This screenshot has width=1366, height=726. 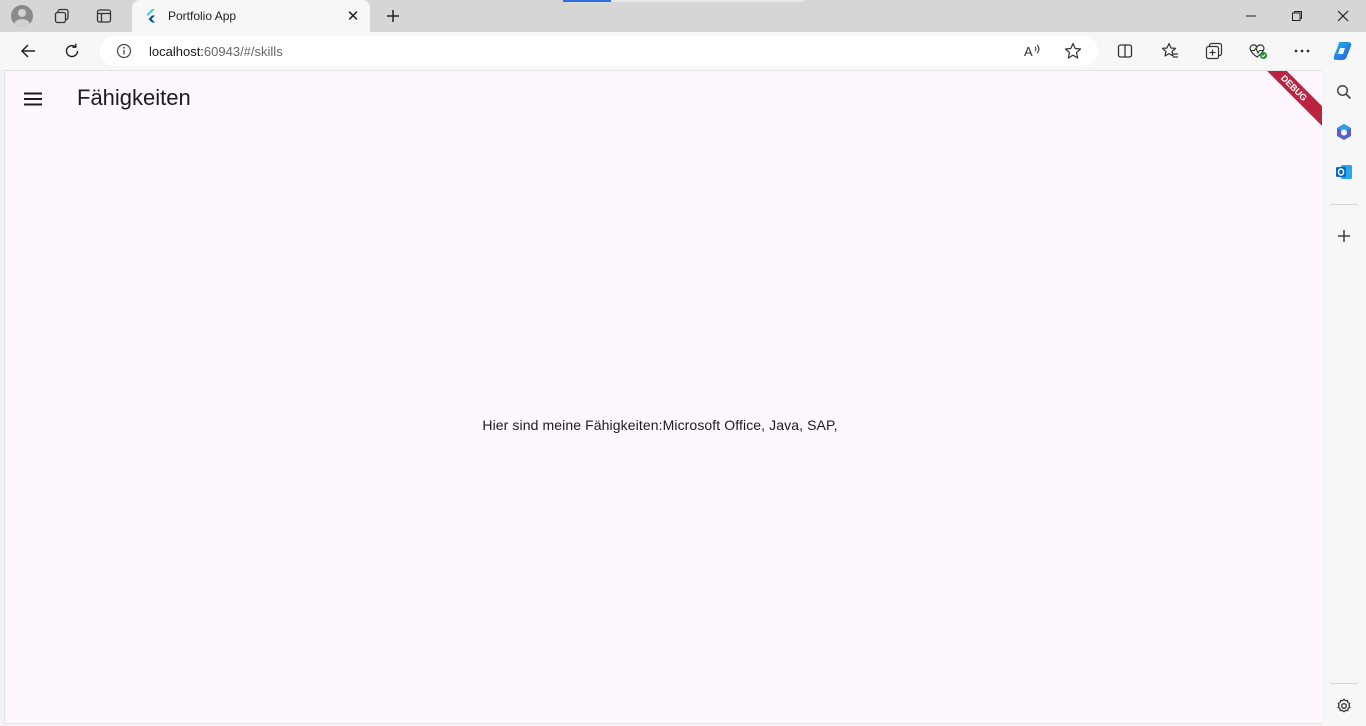 I want to click on profile-avatar-icon, so click(x=22, y=16).